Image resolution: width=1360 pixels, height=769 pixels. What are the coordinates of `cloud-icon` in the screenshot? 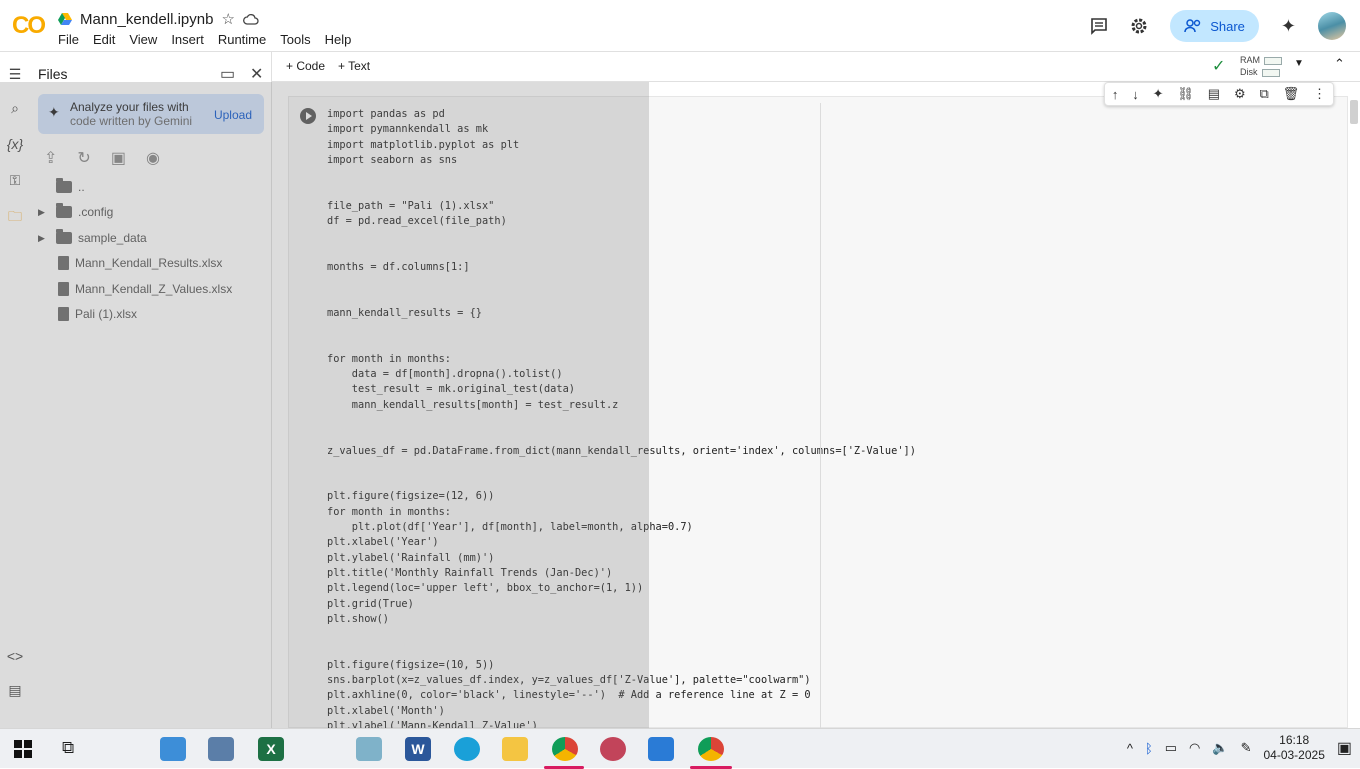 It's located at (250, 19).